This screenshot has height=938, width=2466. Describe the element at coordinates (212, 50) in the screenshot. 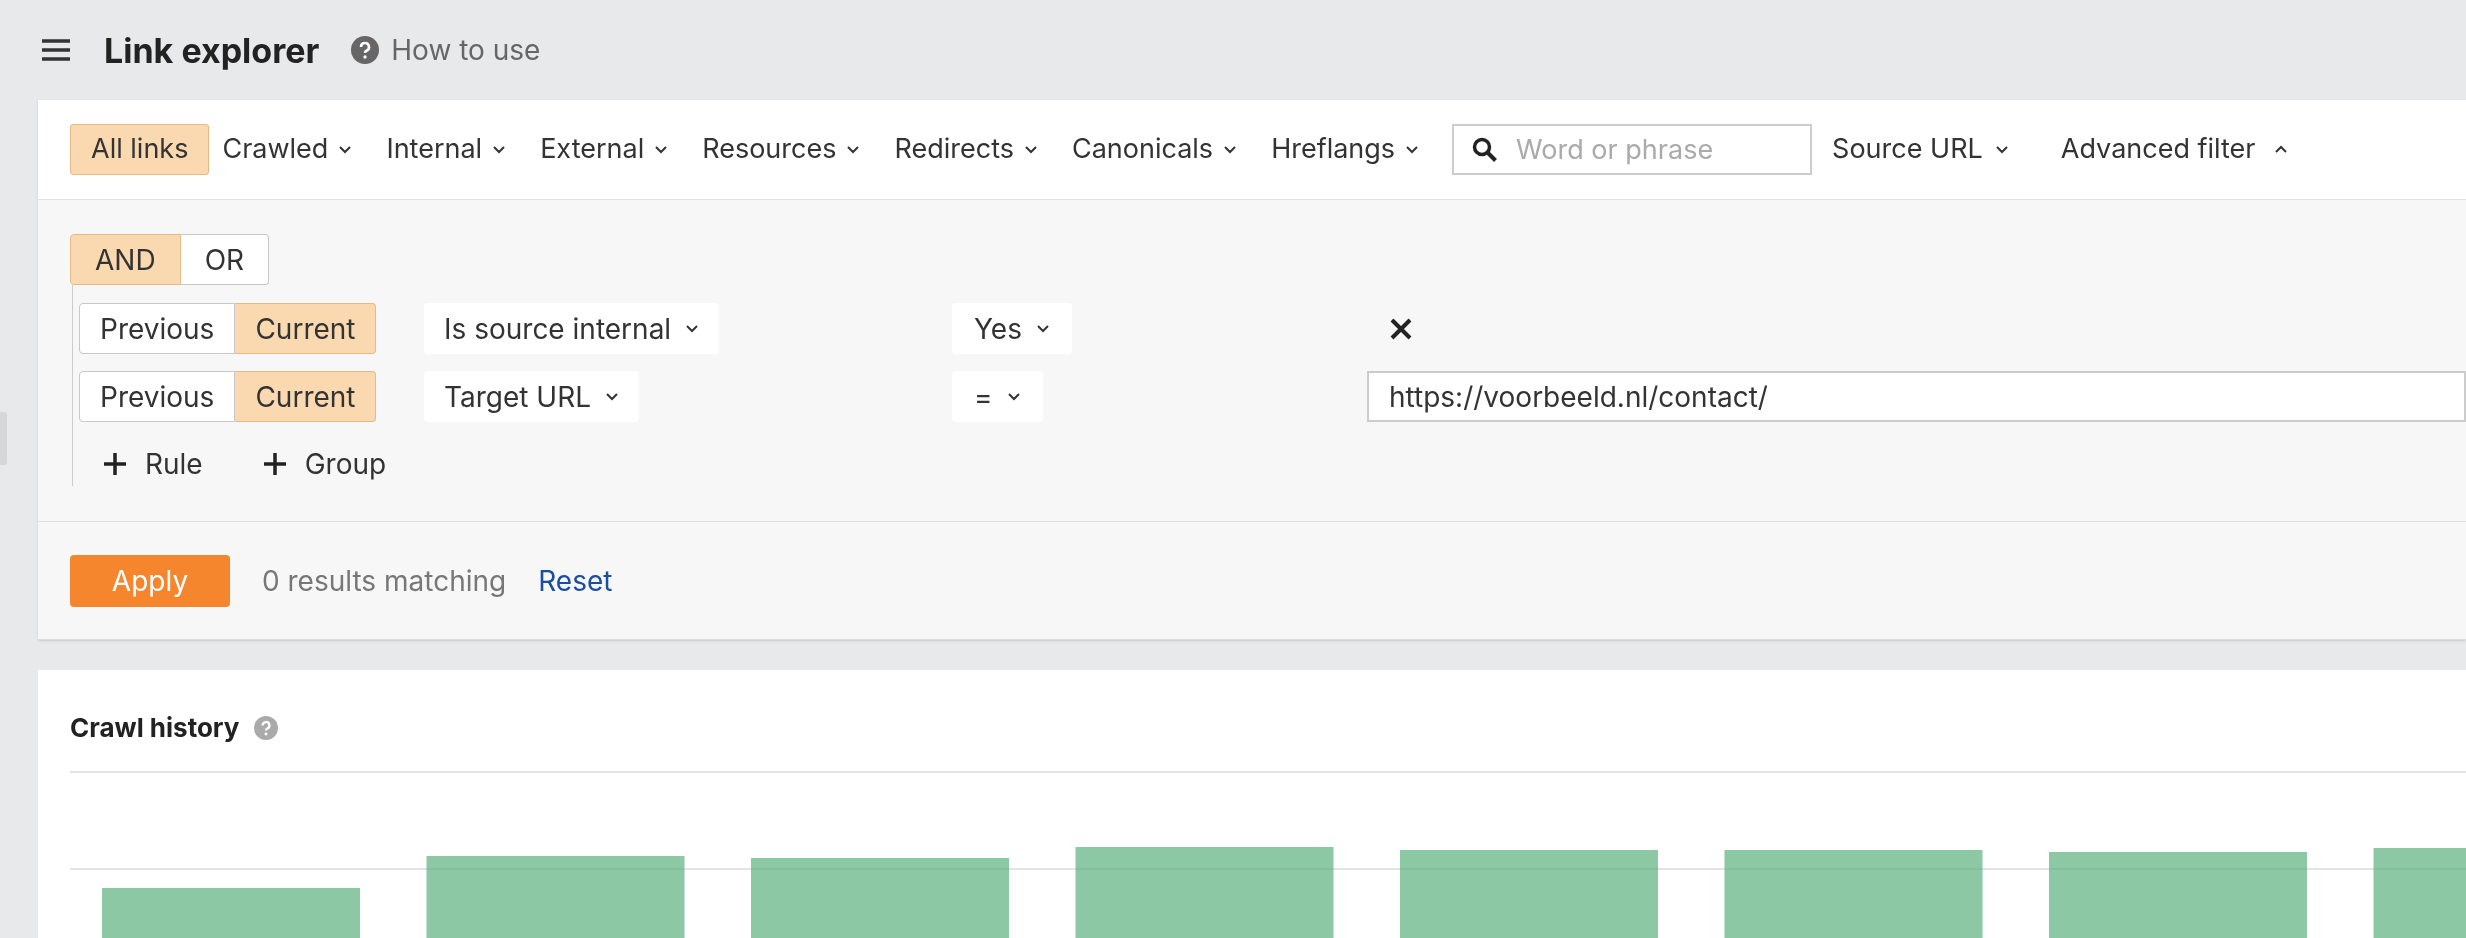

I see `page-title: Link explorer` at that location.